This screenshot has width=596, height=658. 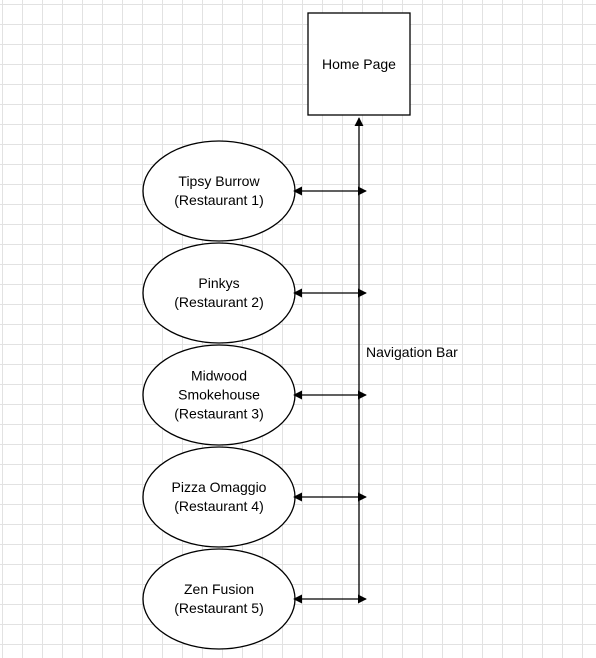 I want to click on restaurant-2-label: Pinkys (Restaurant 2), so click(x=218, y=293).